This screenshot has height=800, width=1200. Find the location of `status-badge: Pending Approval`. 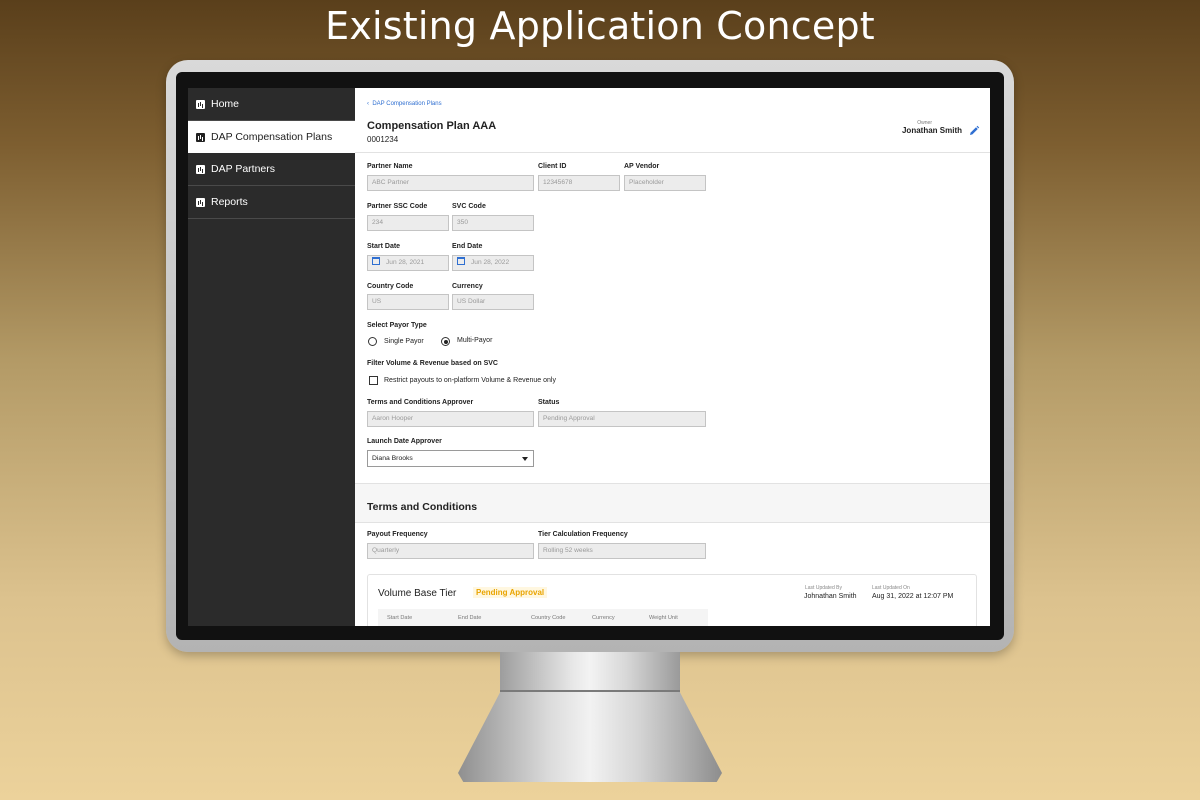

status-badge: Pending Approval is located at coordinates (510, 592).